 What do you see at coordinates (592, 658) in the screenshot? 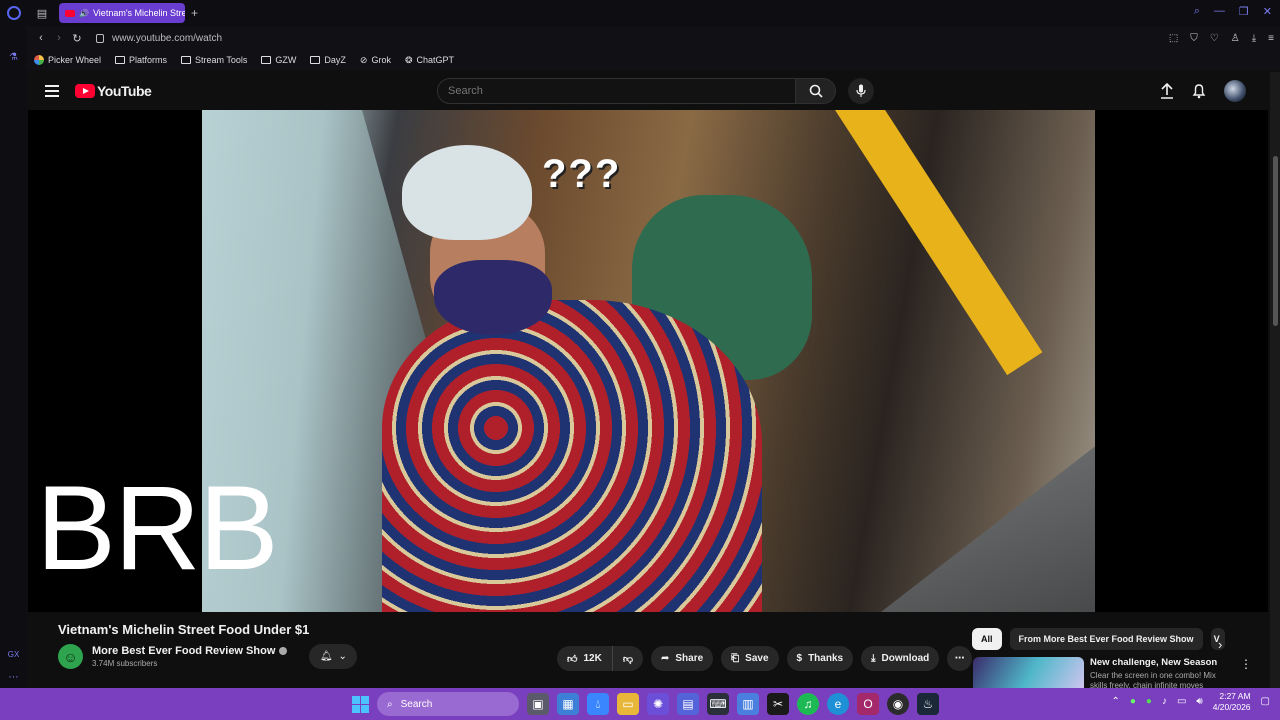
I see `like-count: 12K` at bounding box center [592, 658].